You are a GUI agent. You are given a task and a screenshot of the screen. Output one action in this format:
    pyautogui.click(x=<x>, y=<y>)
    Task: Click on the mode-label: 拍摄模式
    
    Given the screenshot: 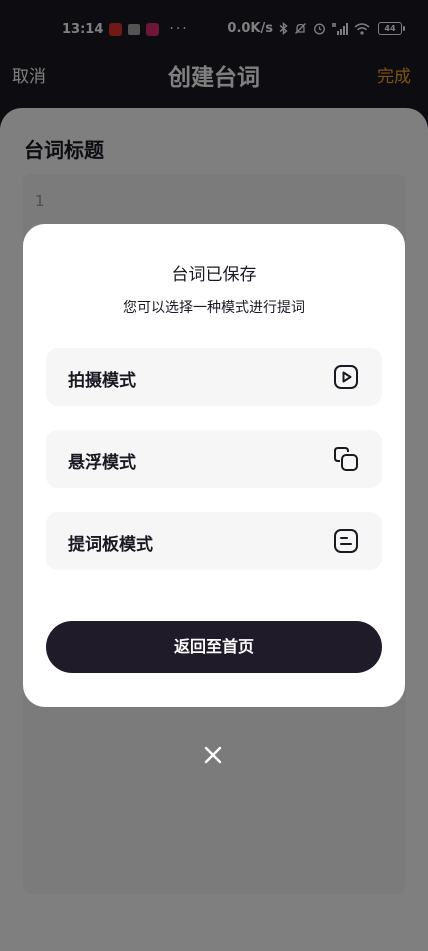 What is the action you would take?
    pyautogui.click(x=102, y=381)
    